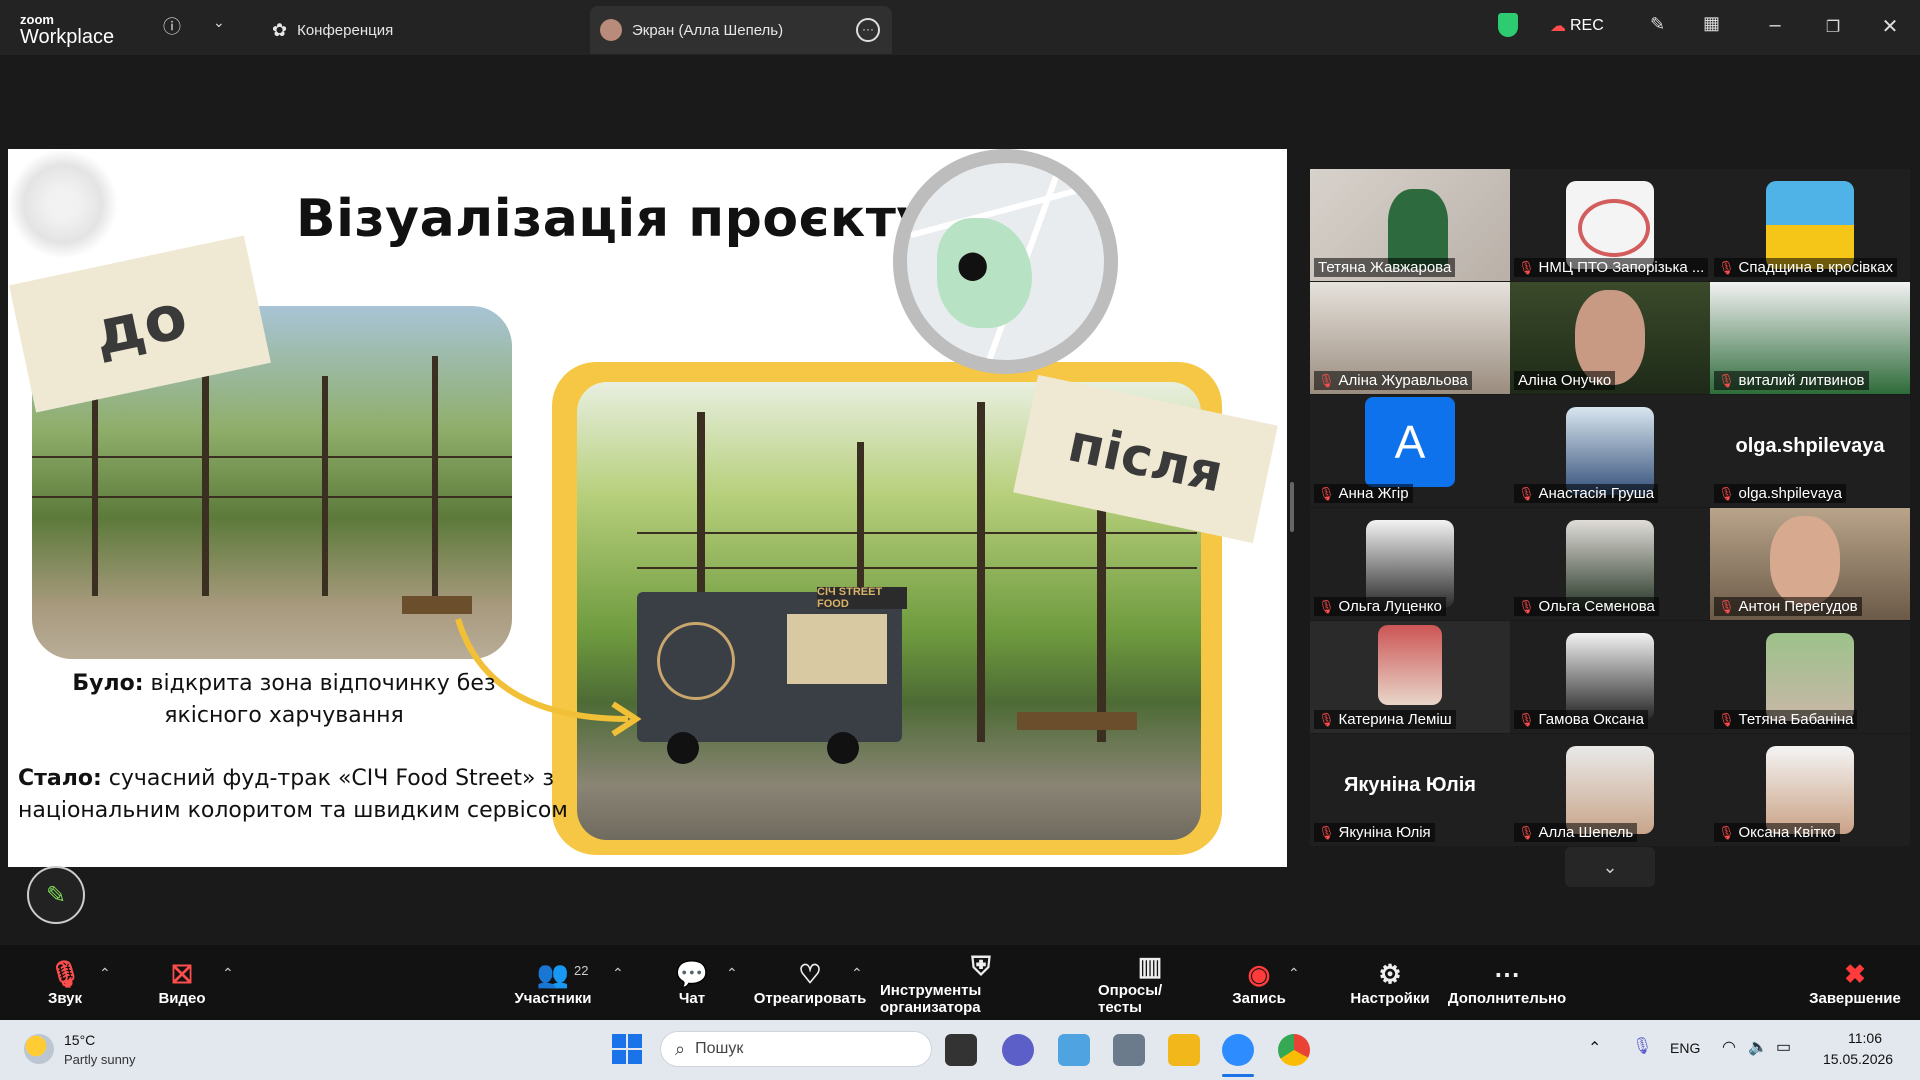  What do you see at coordinates (1410, 442) in the screenshot?
I see `avatar-letter: A` at bounding box center [1410, 442].